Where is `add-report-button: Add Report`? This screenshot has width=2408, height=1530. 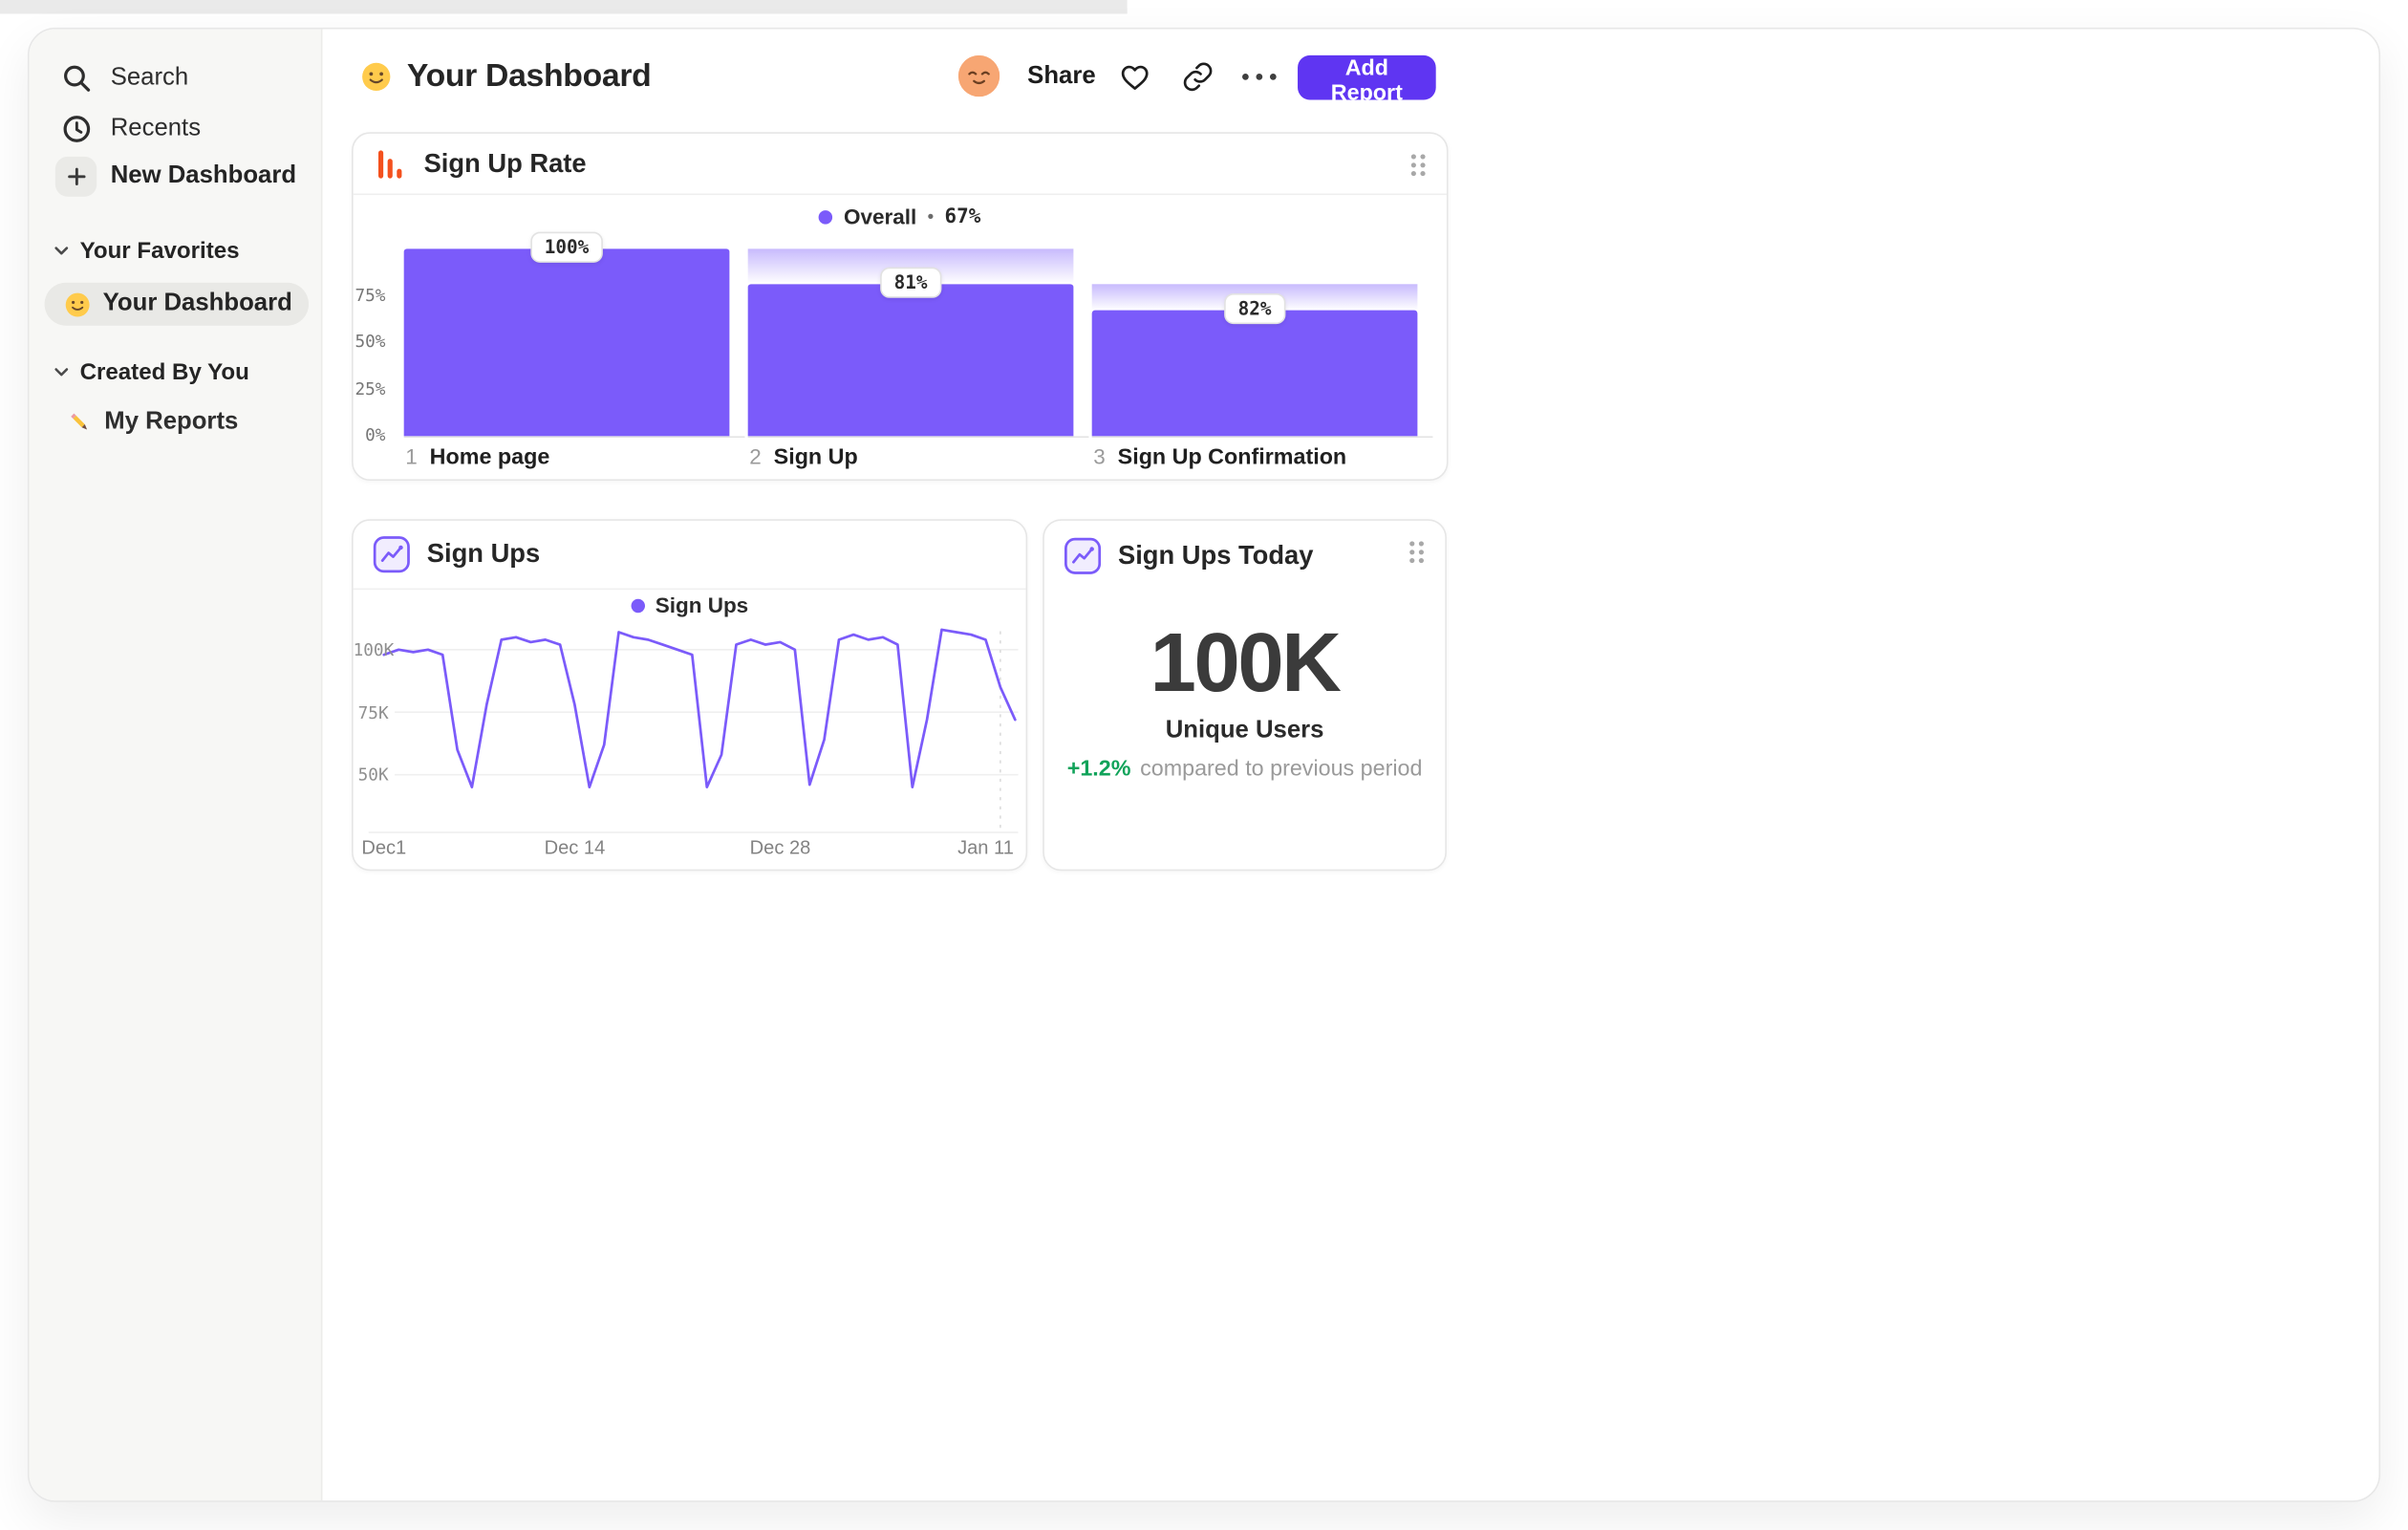
add-report-button: Add Report is located at coordinates (1367, 80).